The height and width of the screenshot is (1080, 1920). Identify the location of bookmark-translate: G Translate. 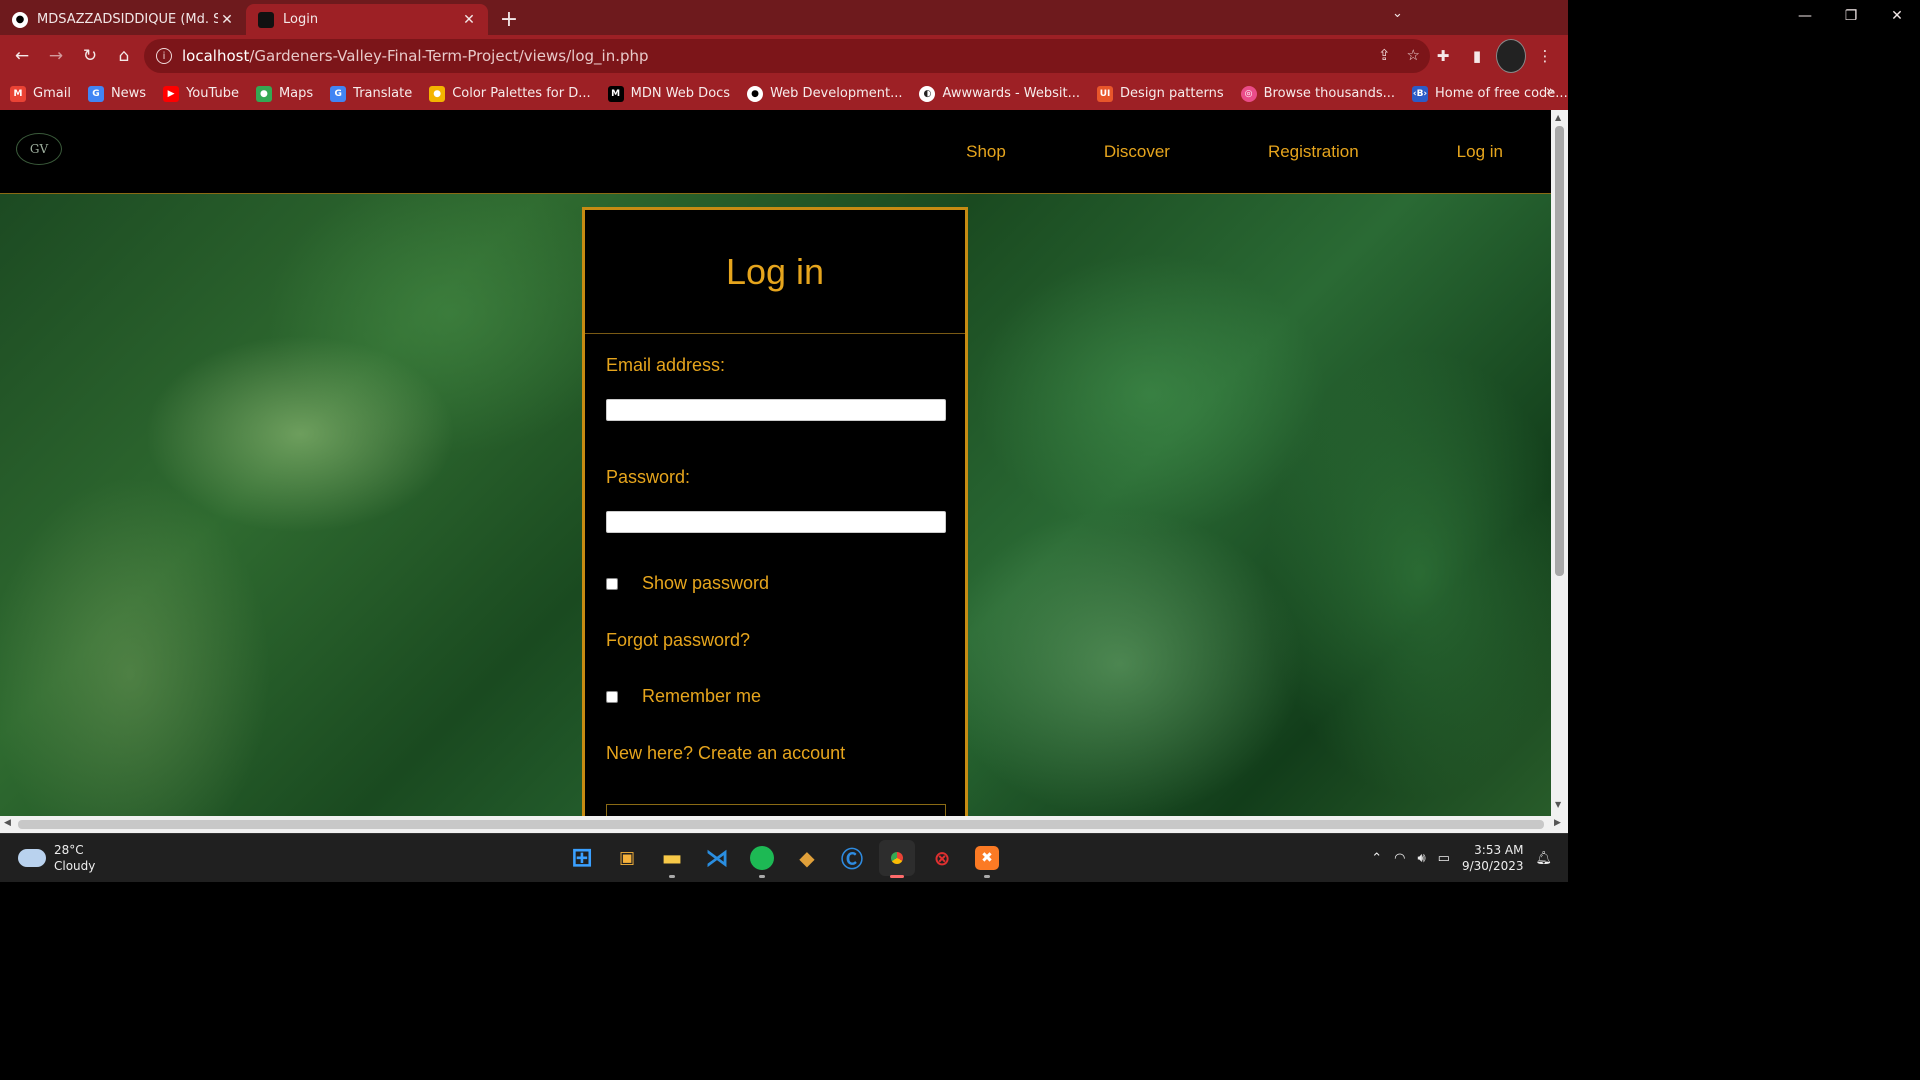
(371, 93).